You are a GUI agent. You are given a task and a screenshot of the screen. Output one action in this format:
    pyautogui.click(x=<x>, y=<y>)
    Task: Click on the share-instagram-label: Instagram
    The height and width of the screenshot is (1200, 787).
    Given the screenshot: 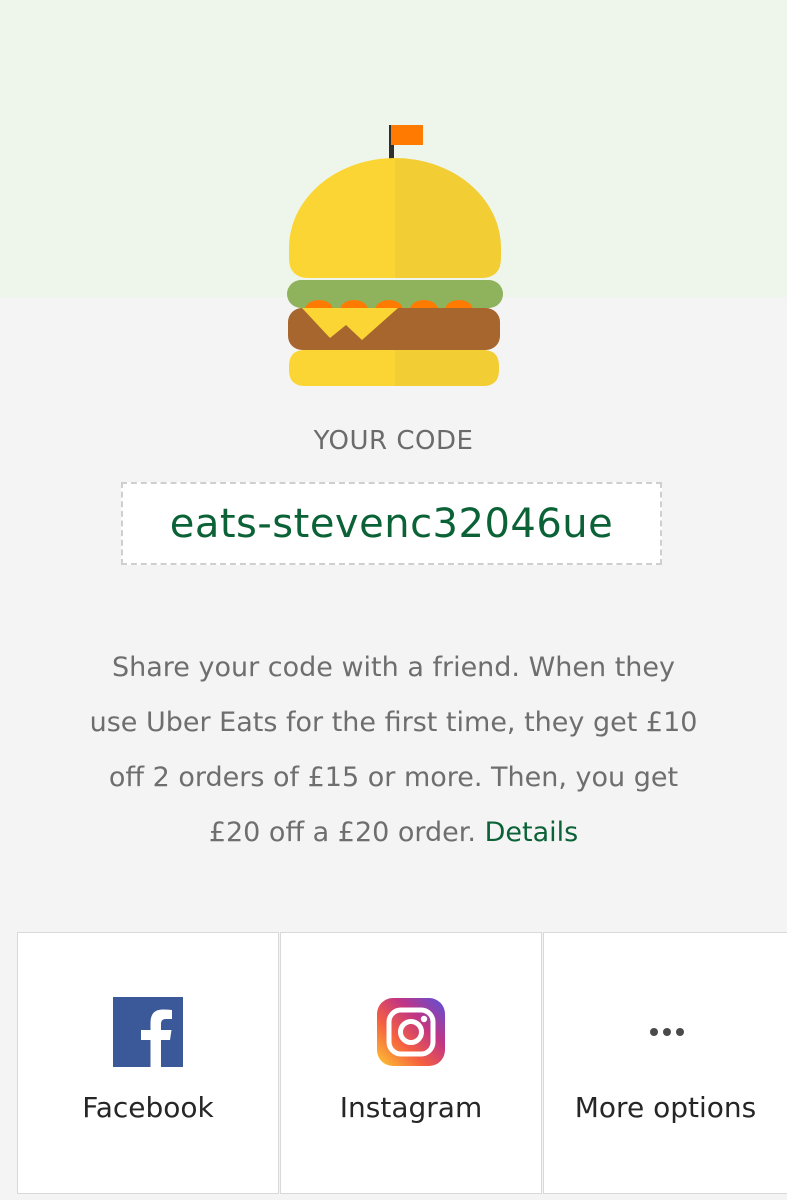 What is the action you would take?
    pyautogui.click(x=411, y=1107)
    